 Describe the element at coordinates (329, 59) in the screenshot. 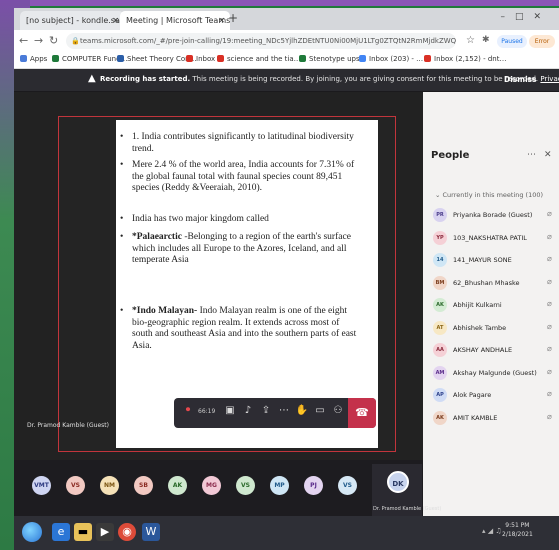

I see `bookmark-item: Stenotype ups` at that location.